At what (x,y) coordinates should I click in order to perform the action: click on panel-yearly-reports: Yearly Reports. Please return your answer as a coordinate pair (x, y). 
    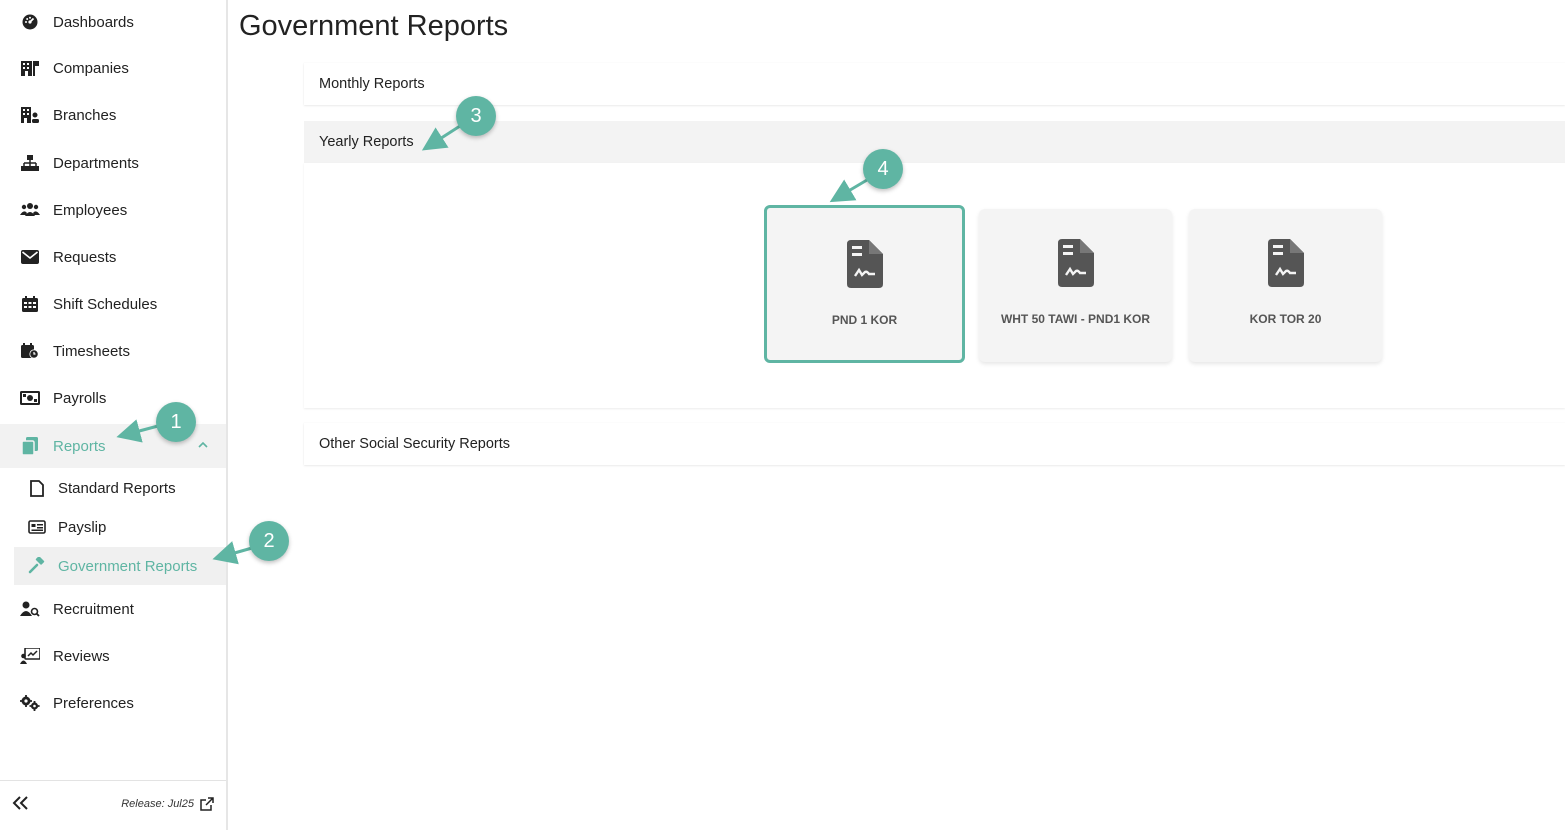
    Looking at the image, I should click on (934, 142).